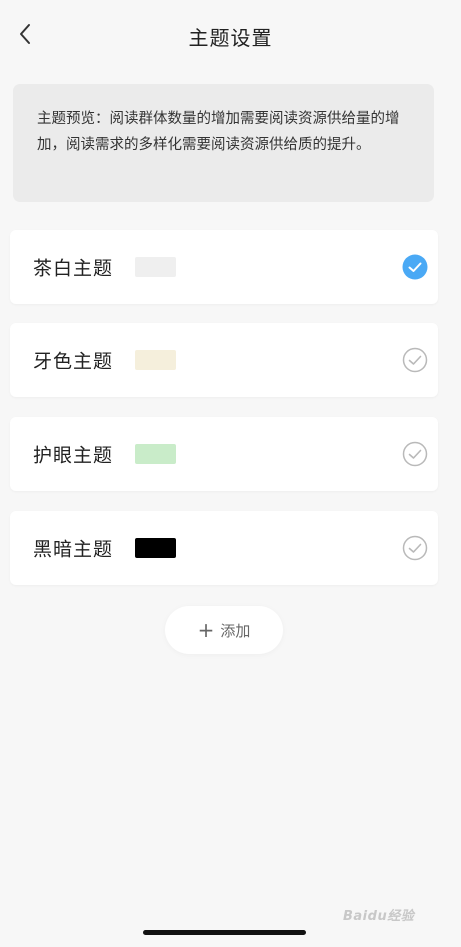 This screenshot has height=947, width=461. What do you see at coordinates (206, 630) in the screenshot?
I see `plus-icon: +` at bounding box center [206, 630].